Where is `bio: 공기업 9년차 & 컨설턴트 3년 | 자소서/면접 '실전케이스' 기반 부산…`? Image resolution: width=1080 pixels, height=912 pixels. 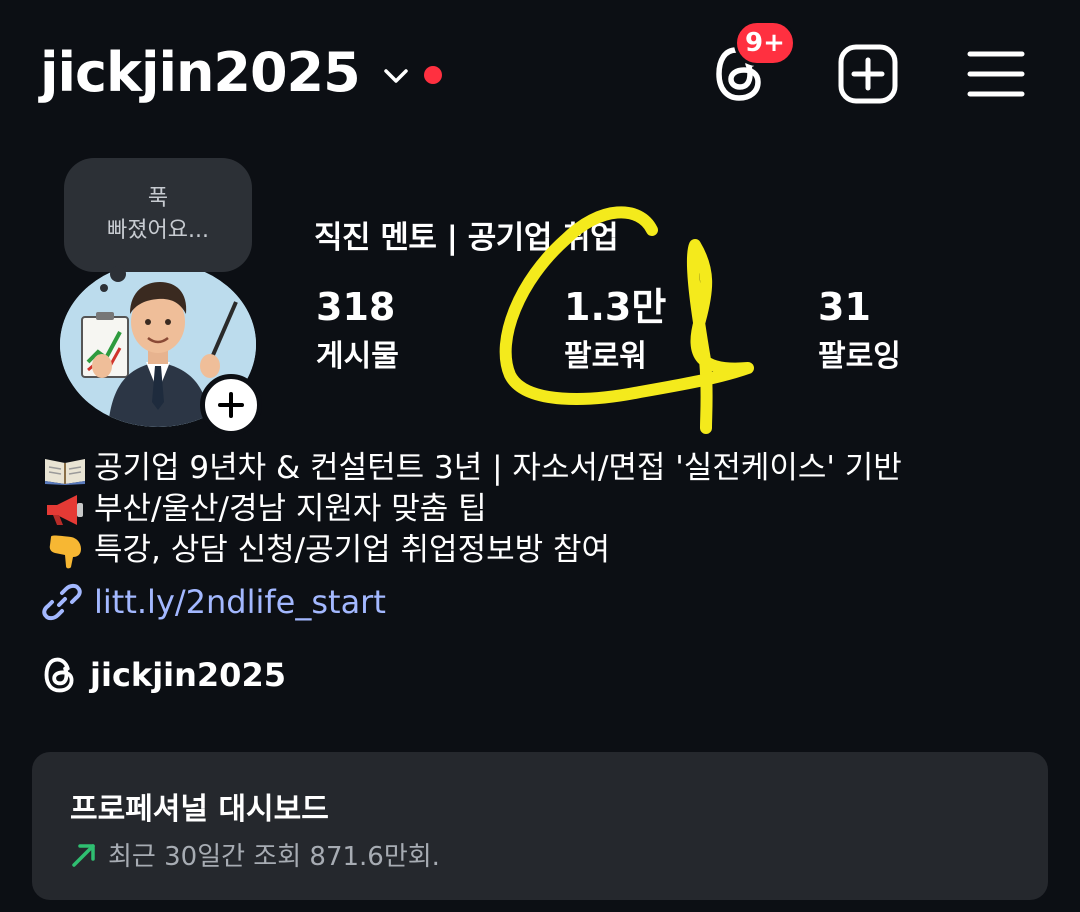 bio: 공기업 9년차 & 컨설턴트 3년 | 자소서/면접 '실전케이스' 기반 부산… is located at coordinates (472, 509).